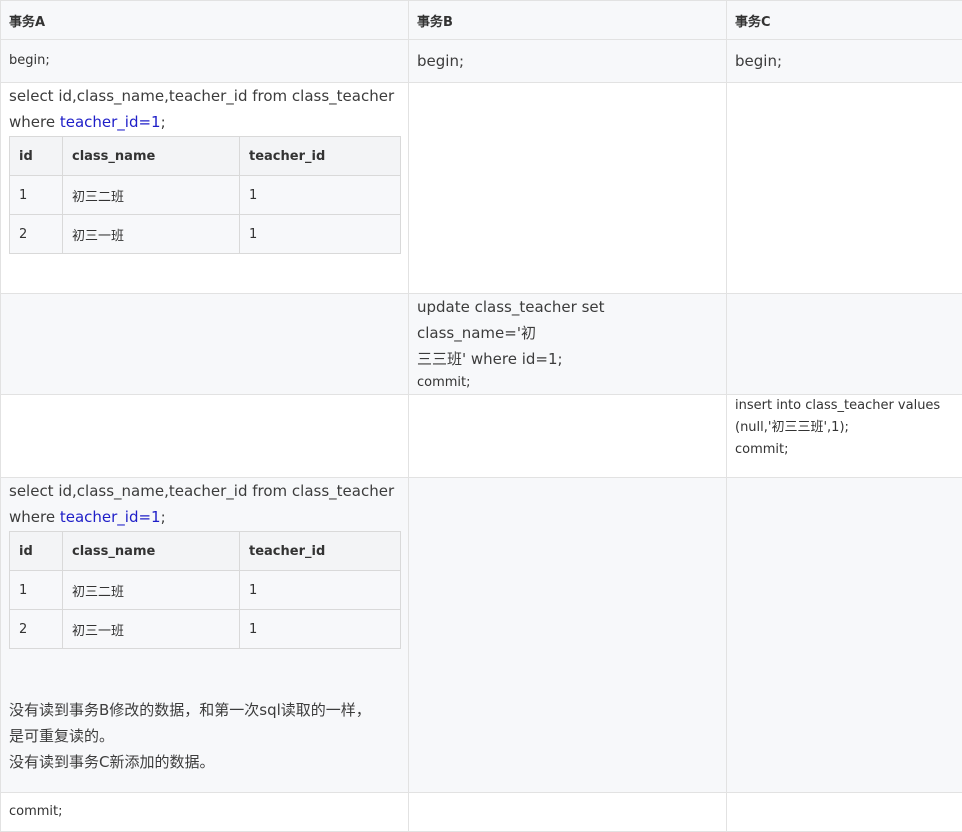 The image size is (962, 832). What do you see at coordinates (440, 61) in the screenshot?
I see `begin-b-text: begin;` at bounding box center [440, 61].